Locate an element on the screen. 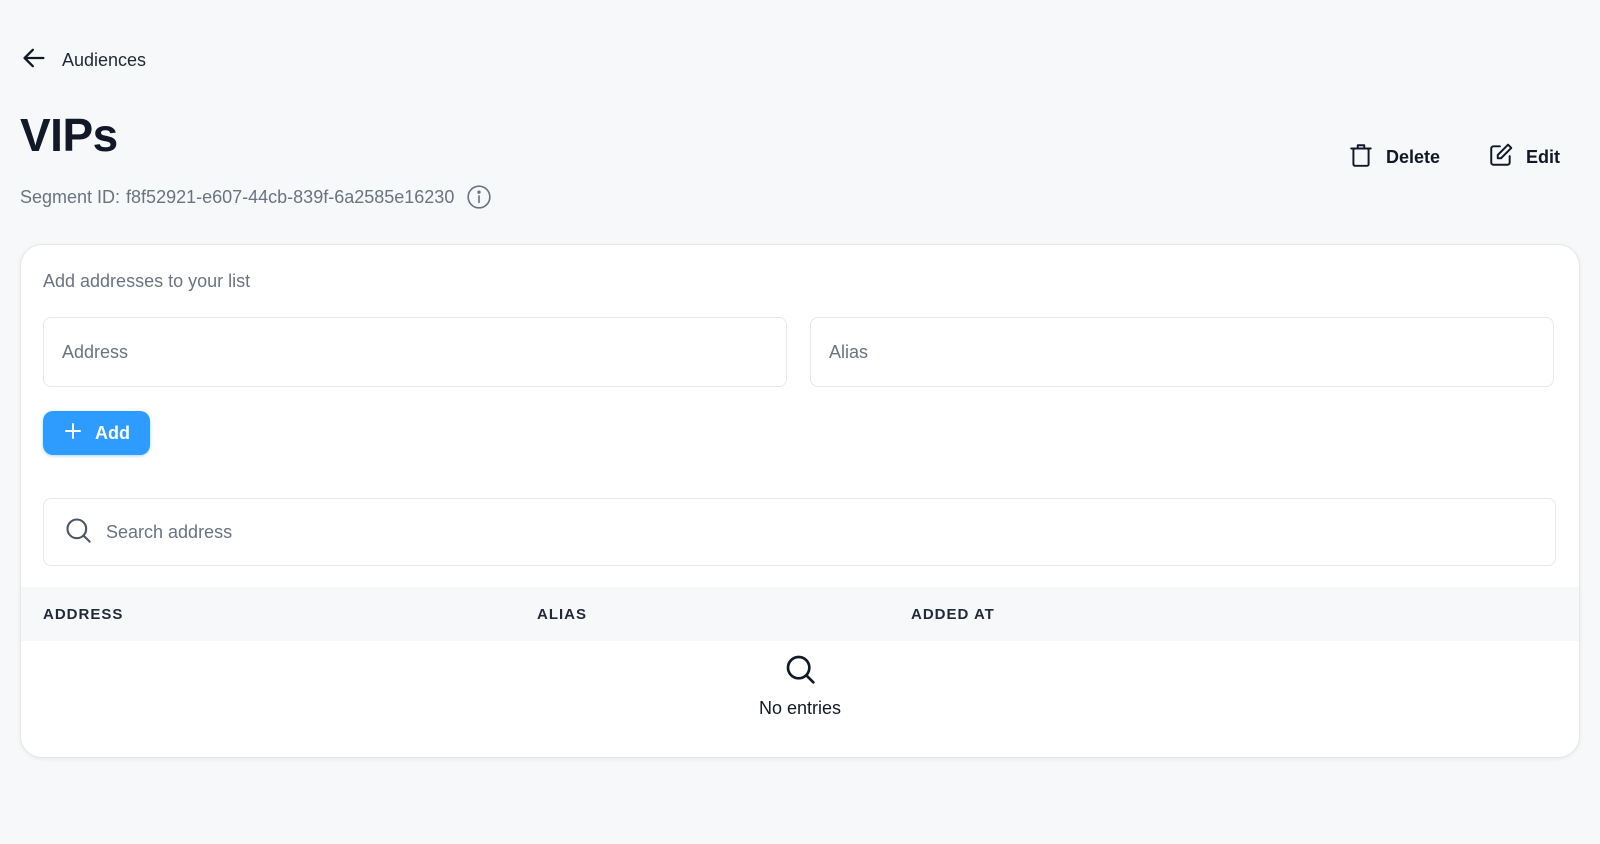 This screenshot has width=1600, height=844. column-header-added-at: ADDED AT is located at coordinates (953, 614).